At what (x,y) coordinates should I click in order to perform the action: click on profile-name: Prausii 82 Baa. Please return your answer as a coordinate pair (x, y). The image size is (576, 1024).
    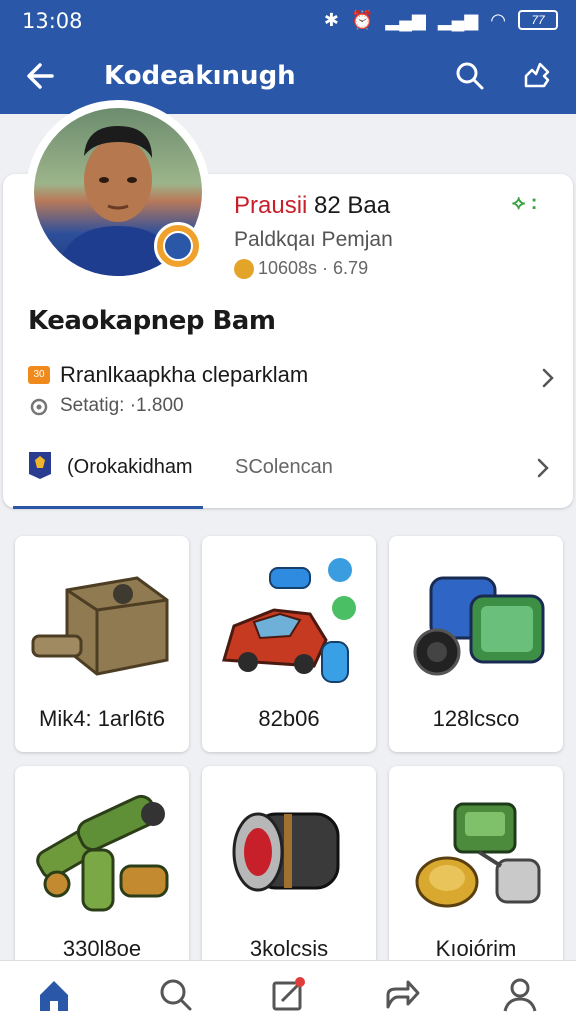
    Looking at the image, I should click on (312, 206).